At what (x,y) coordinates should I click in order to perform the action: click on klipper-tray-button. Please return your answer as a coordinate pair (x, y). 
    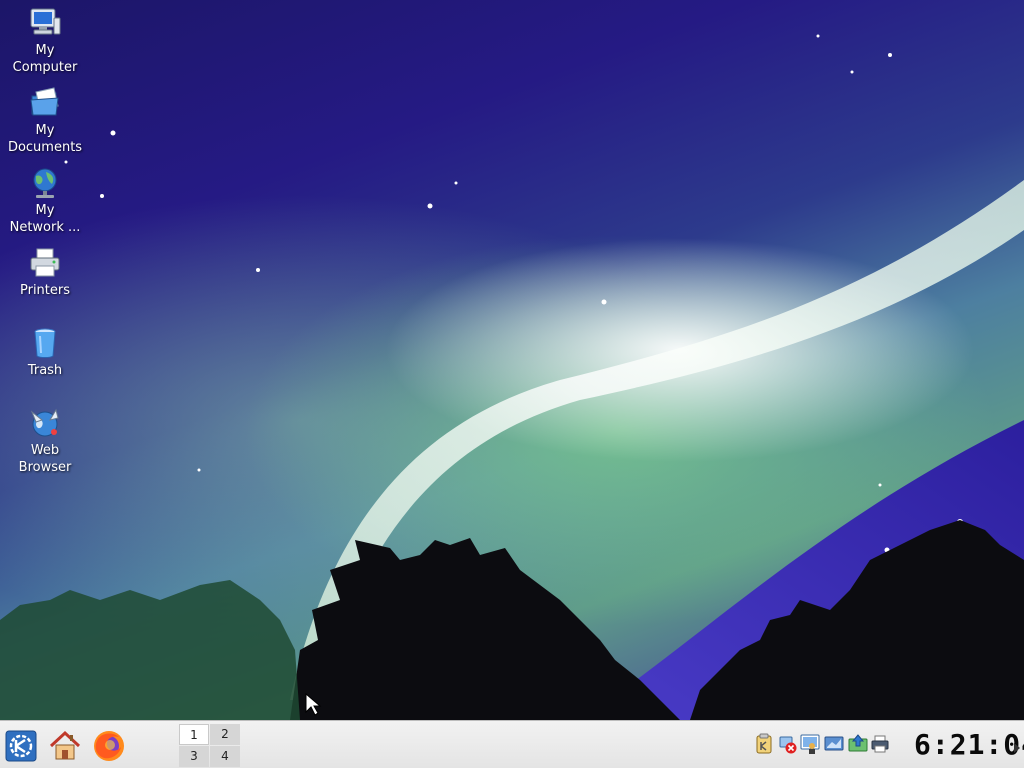
    Looking at the image, I should click on (764, 744).